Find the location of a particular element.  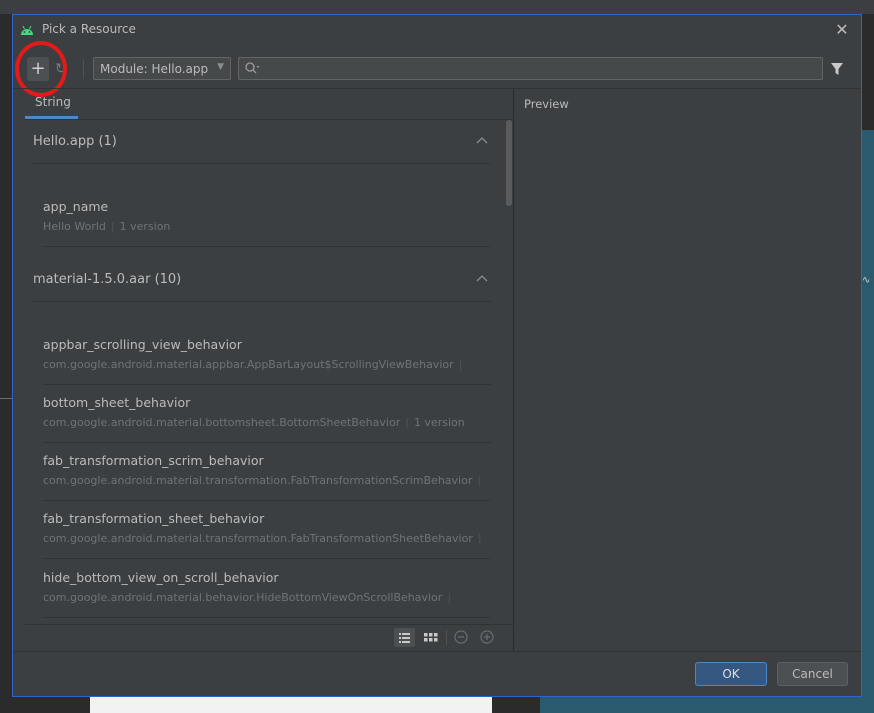

list-bottom-divider is located at coordinates (269, 624).